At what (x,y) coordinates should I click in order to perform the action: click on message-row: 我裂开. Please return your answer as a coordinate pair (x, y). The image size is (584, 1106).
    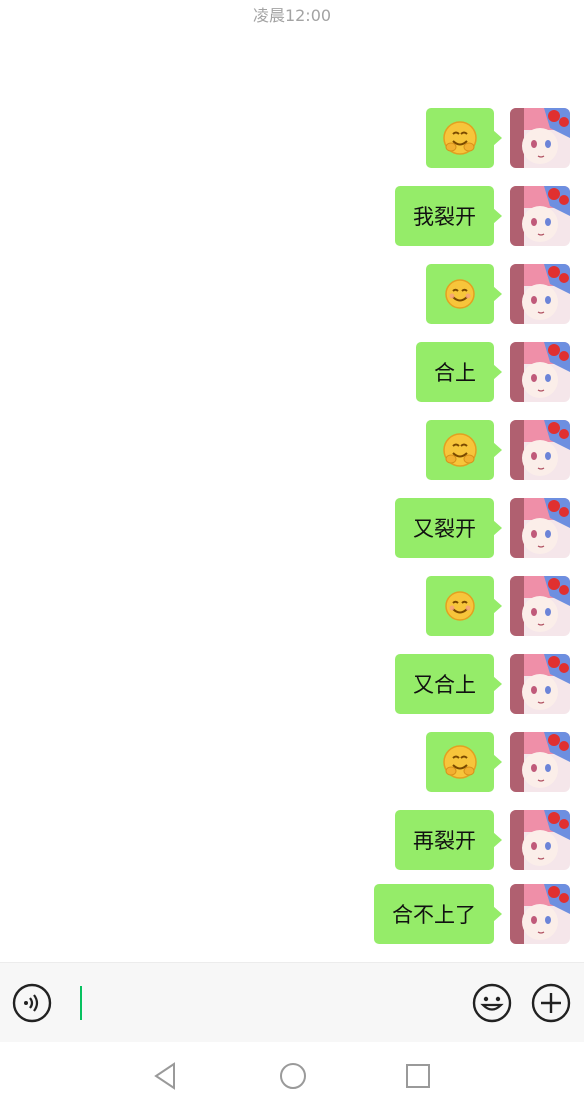
    Looking at the image, I should click on (482, 216).